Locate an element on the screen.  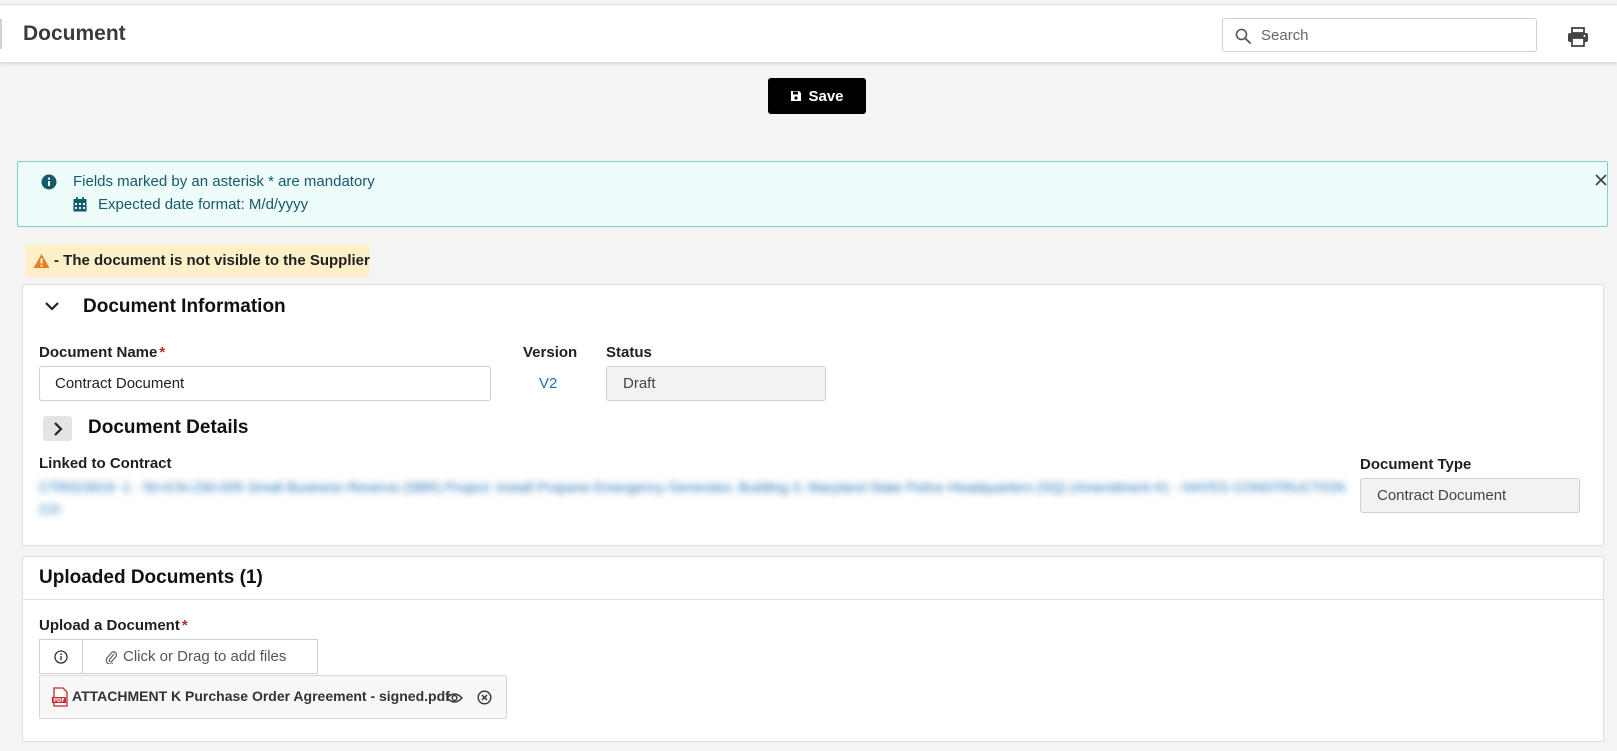
svg-text: PDF is located at coordinates (58, 701).